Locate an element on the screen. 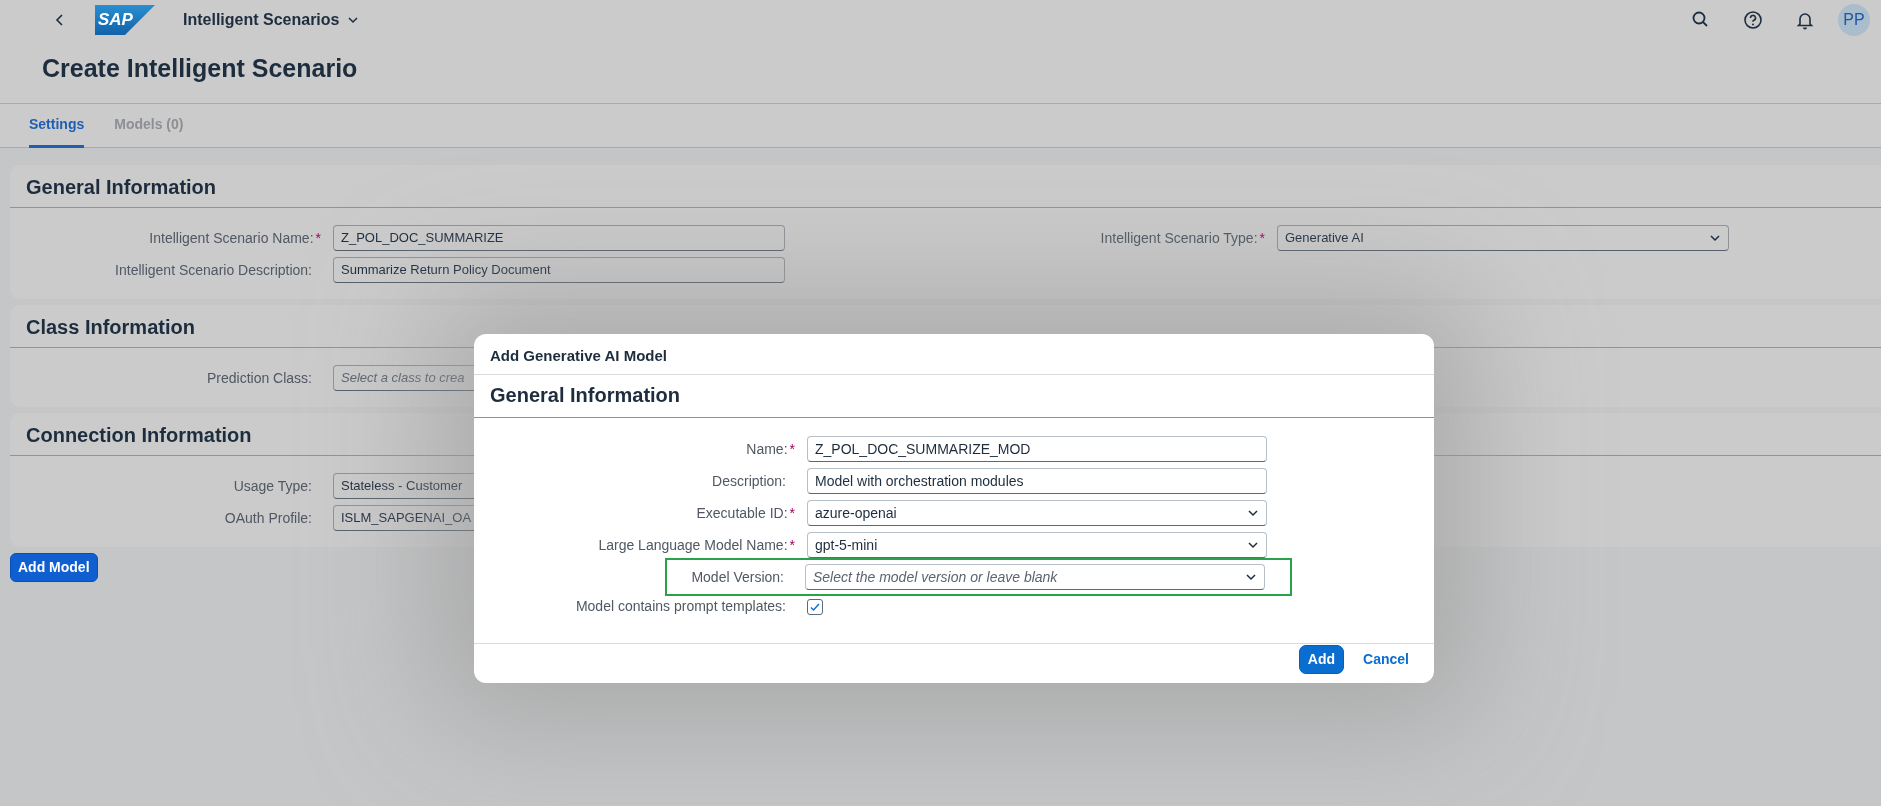 The image size is (1881, 806). user-avatar: PP is located at coordinates (1854, 20).